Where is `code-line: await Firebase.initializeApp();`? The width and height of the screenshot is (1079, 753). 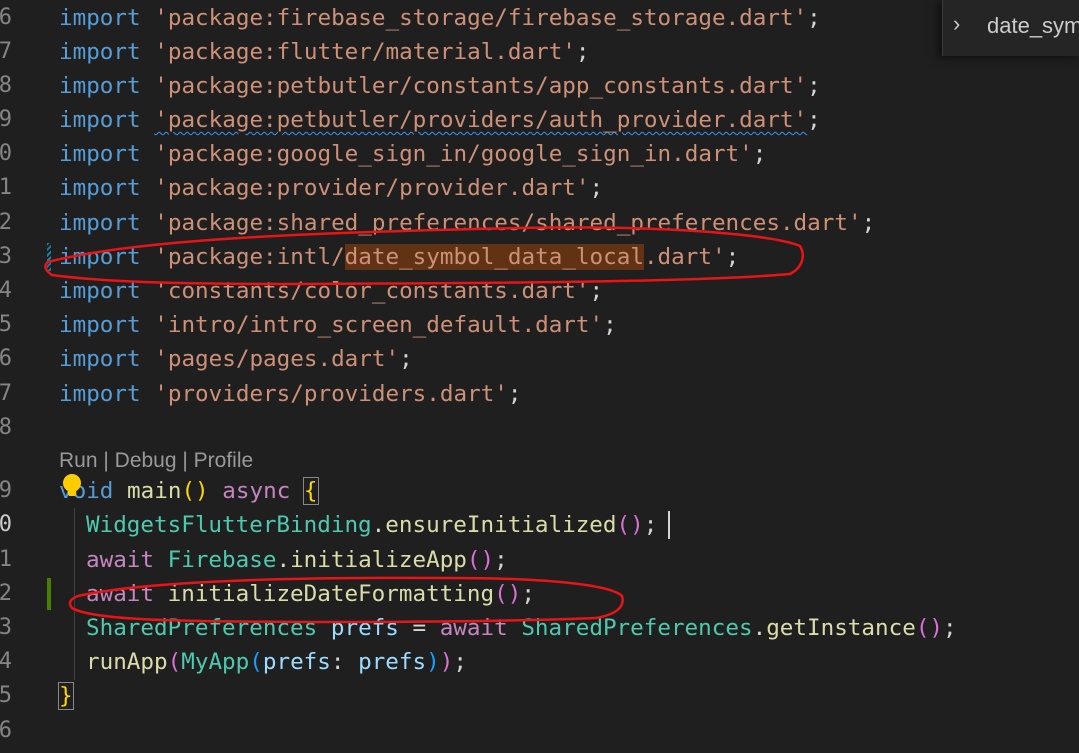 code-line: await Firebase.initializeApp(); is located at coordinates (297, 560).